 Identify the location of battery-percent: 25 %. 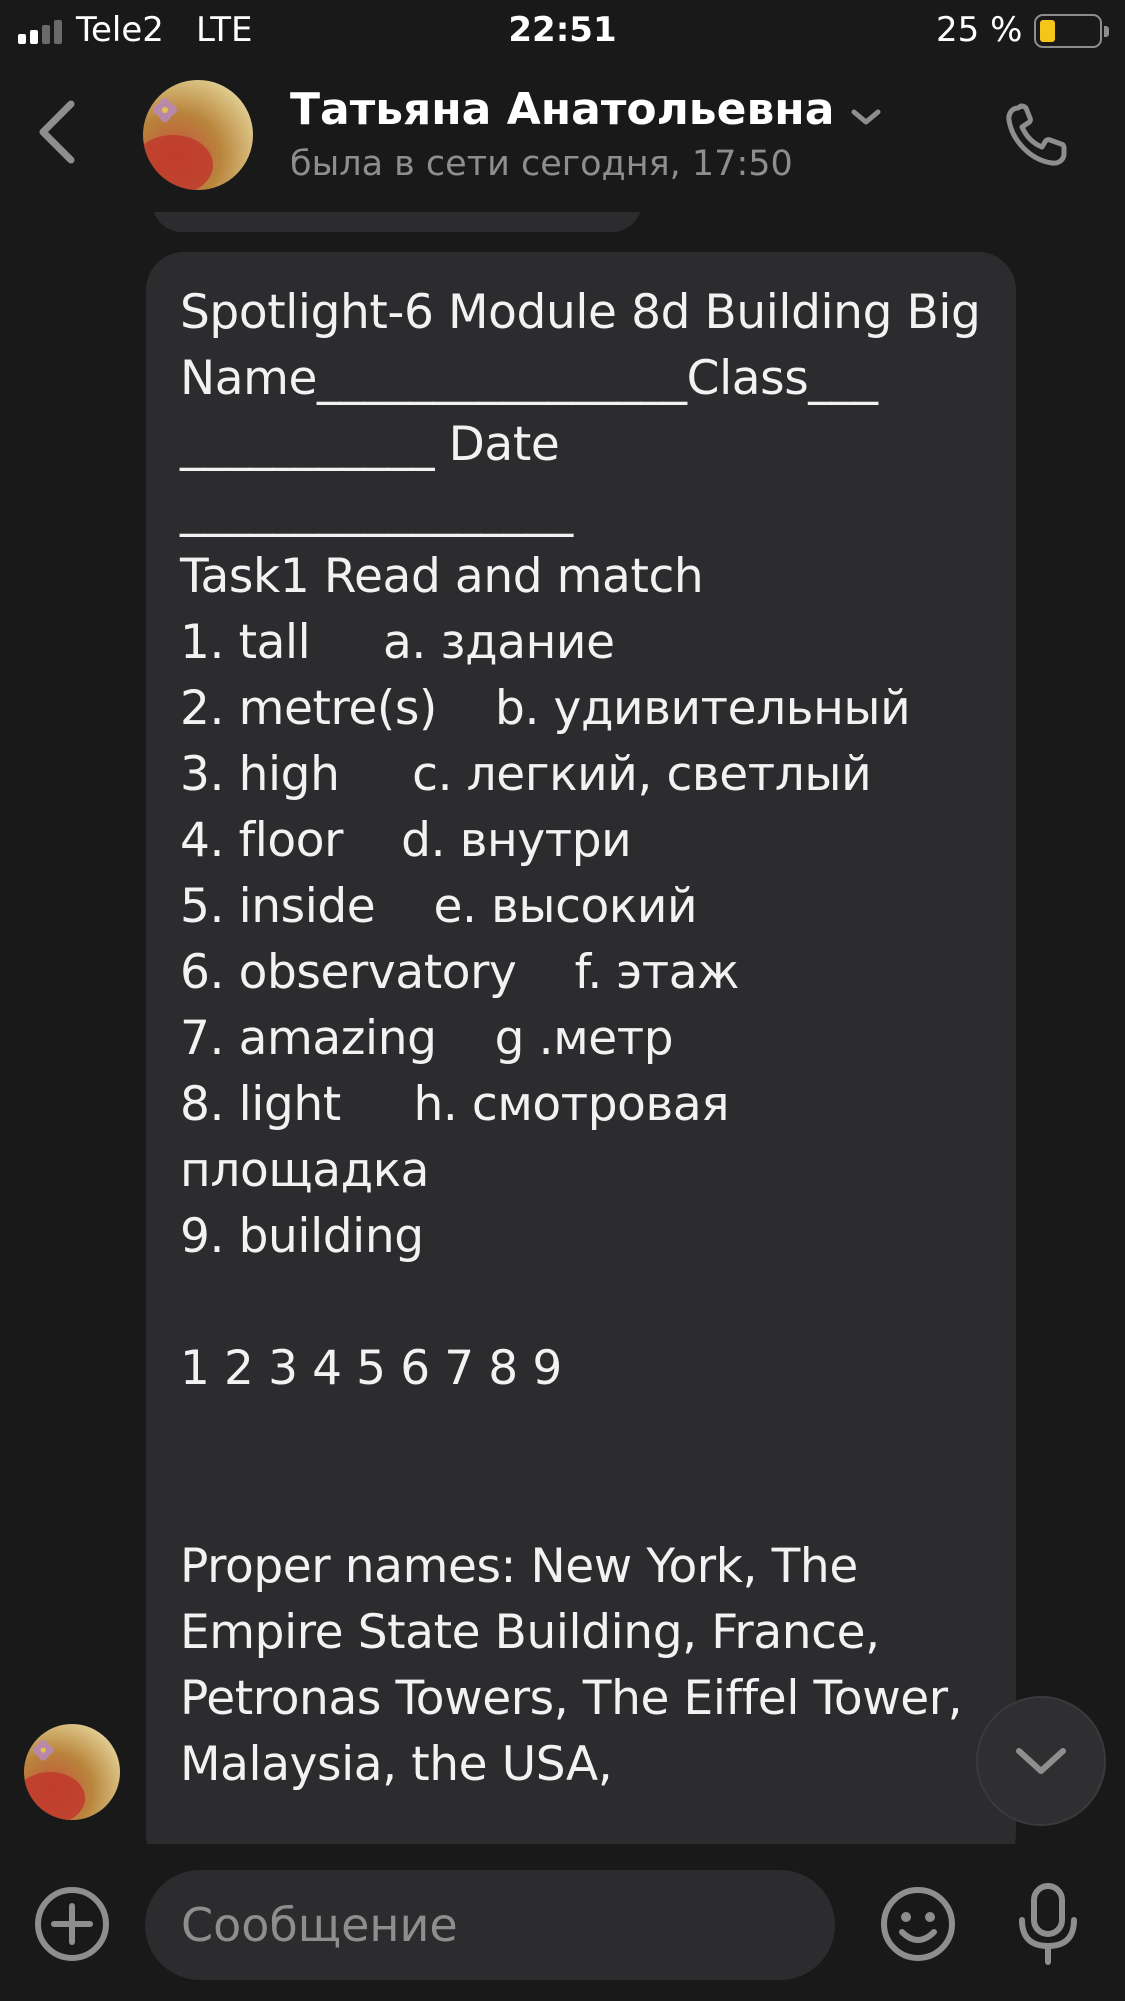
(979, 30).